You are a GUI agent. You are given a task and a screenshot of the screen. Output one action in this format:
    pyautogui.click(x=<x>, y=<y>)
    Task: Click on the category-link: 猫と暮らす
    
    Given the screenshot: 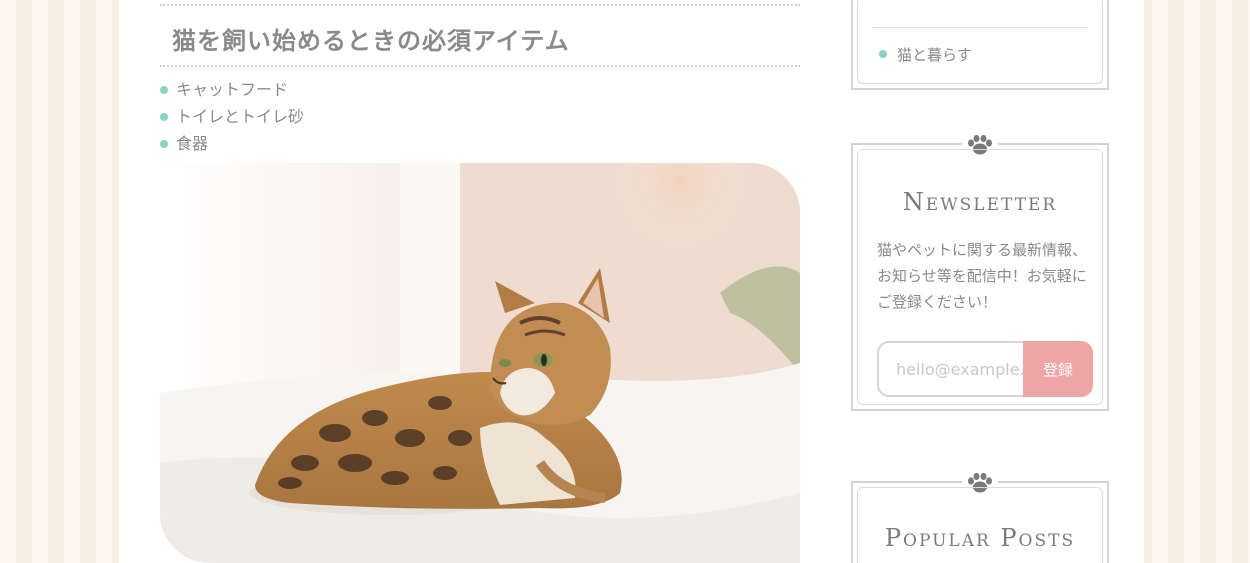 What is the action you would take?
    pyautogui.click(x=925, y=54)
    